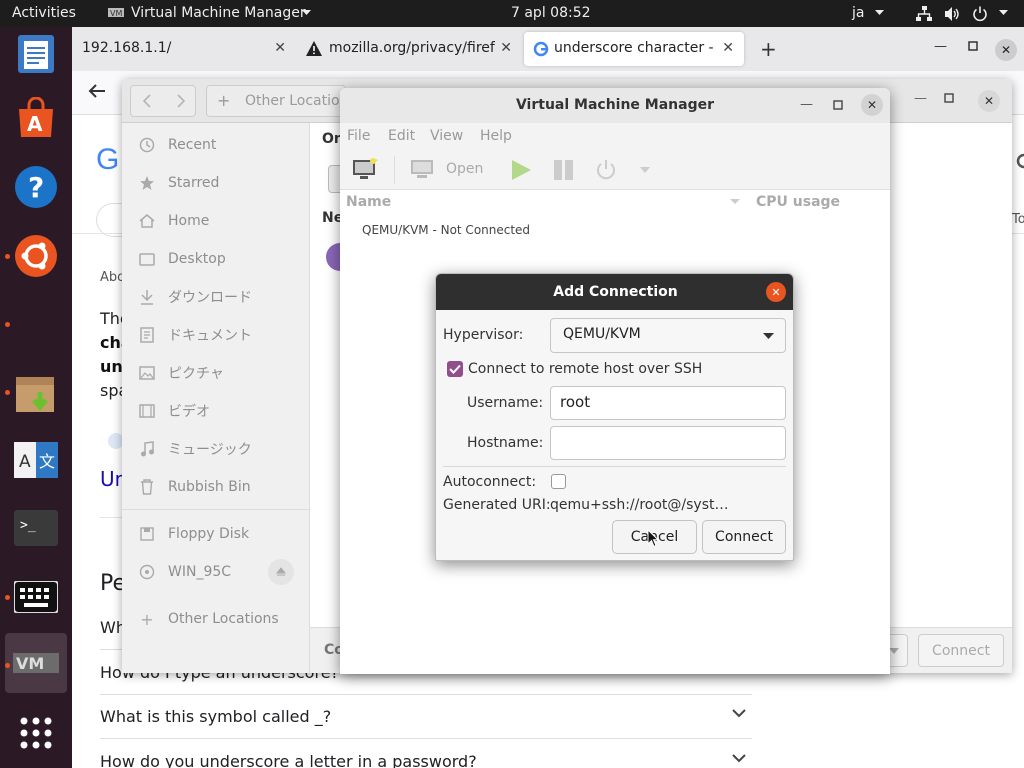  I want to click on disc-icon, so click(147, 572).